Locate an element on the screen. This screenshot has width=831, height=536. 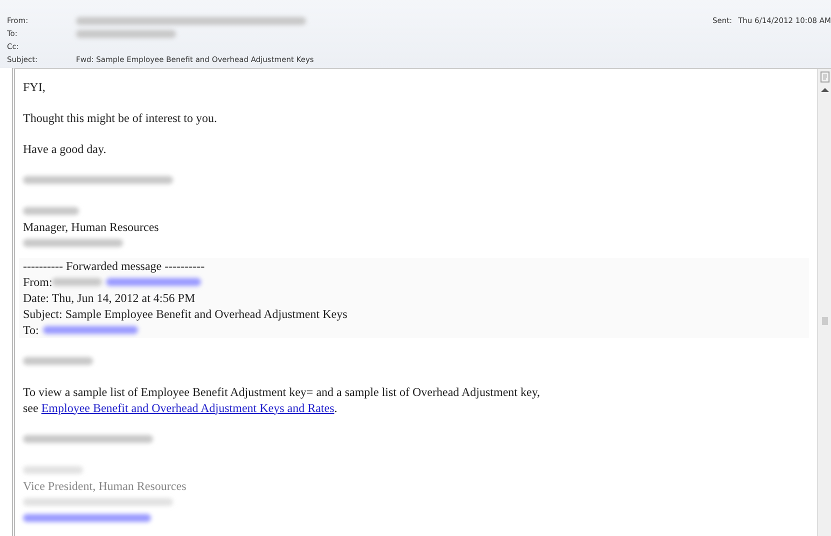
scroll-up-icon is located at coordinates (824, 90).